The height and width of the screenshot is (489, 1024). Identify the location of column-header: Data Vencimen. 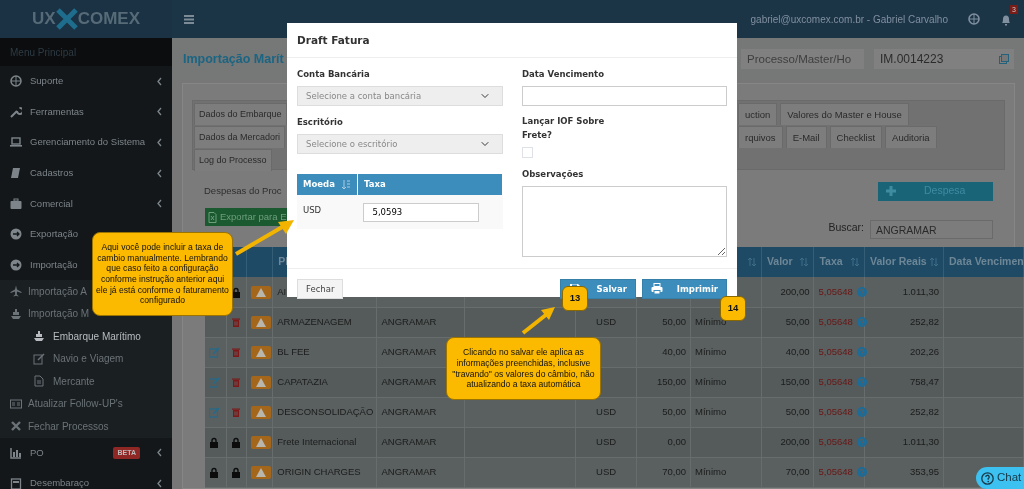
(986, 262).